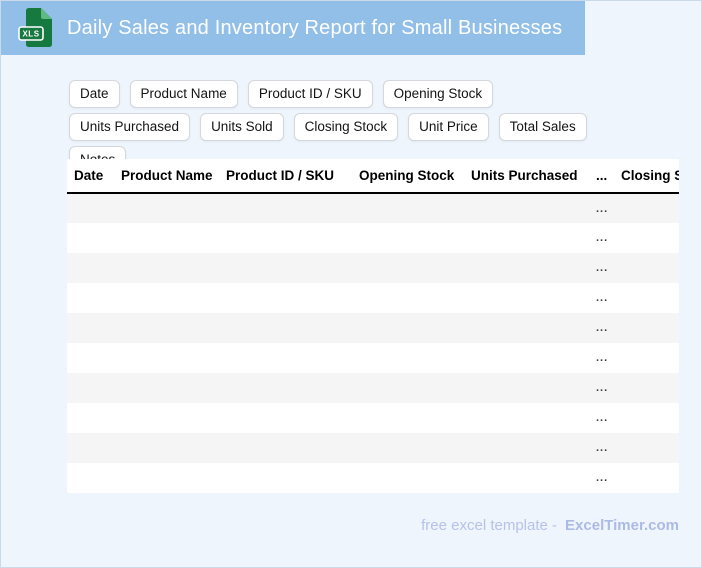 This screenshot has height=568, width=702. What do you see at coordinates (532, 176) in the screenshot?
I see `column-header-units-purchased: Units Purchased` at bounding box center [532, 176].